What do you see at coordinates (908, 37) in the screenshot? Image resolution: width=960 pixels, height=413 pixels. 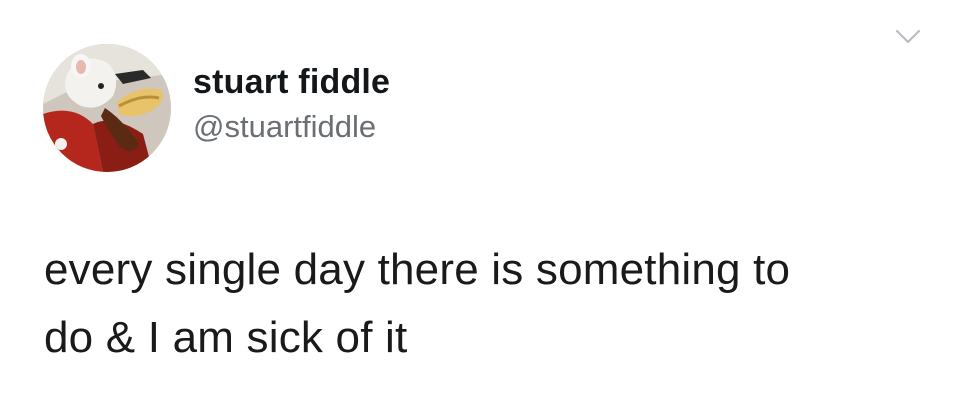 I see `chevron-down-icon` at bounding box center [908, 37].